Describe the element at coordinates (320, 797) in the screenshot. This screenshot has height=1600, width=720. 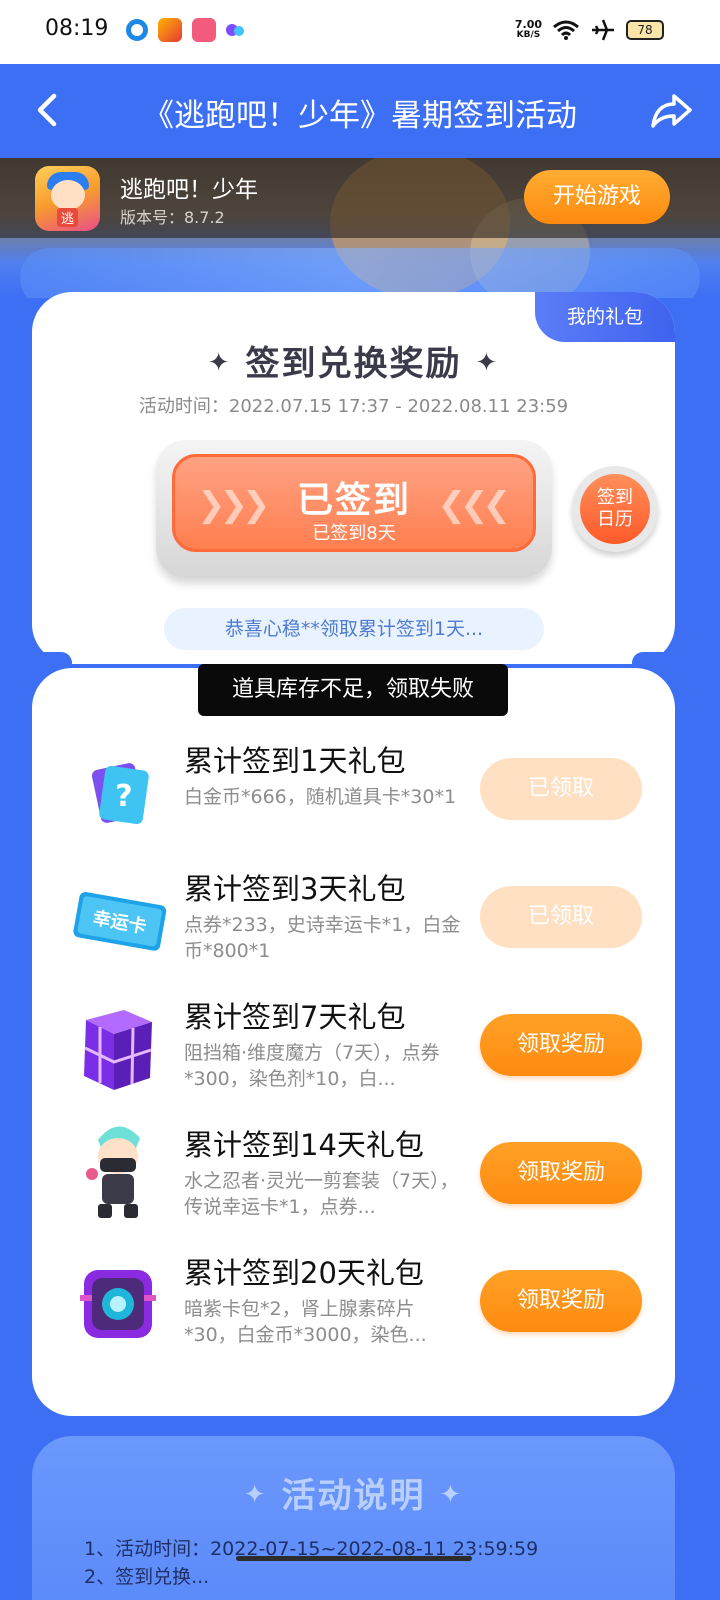
I see `gift-desc: 白金币*666，随机道具卡*30*1` at that location.